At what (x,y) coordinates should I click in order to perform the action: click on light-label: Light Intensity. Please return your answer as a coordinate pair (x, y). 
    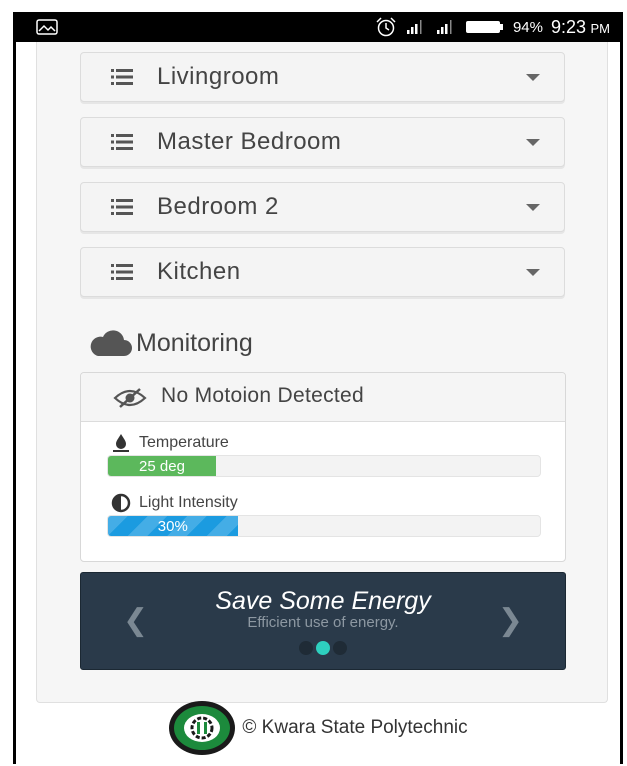
    Looking at the image, I should click on (188, 502).